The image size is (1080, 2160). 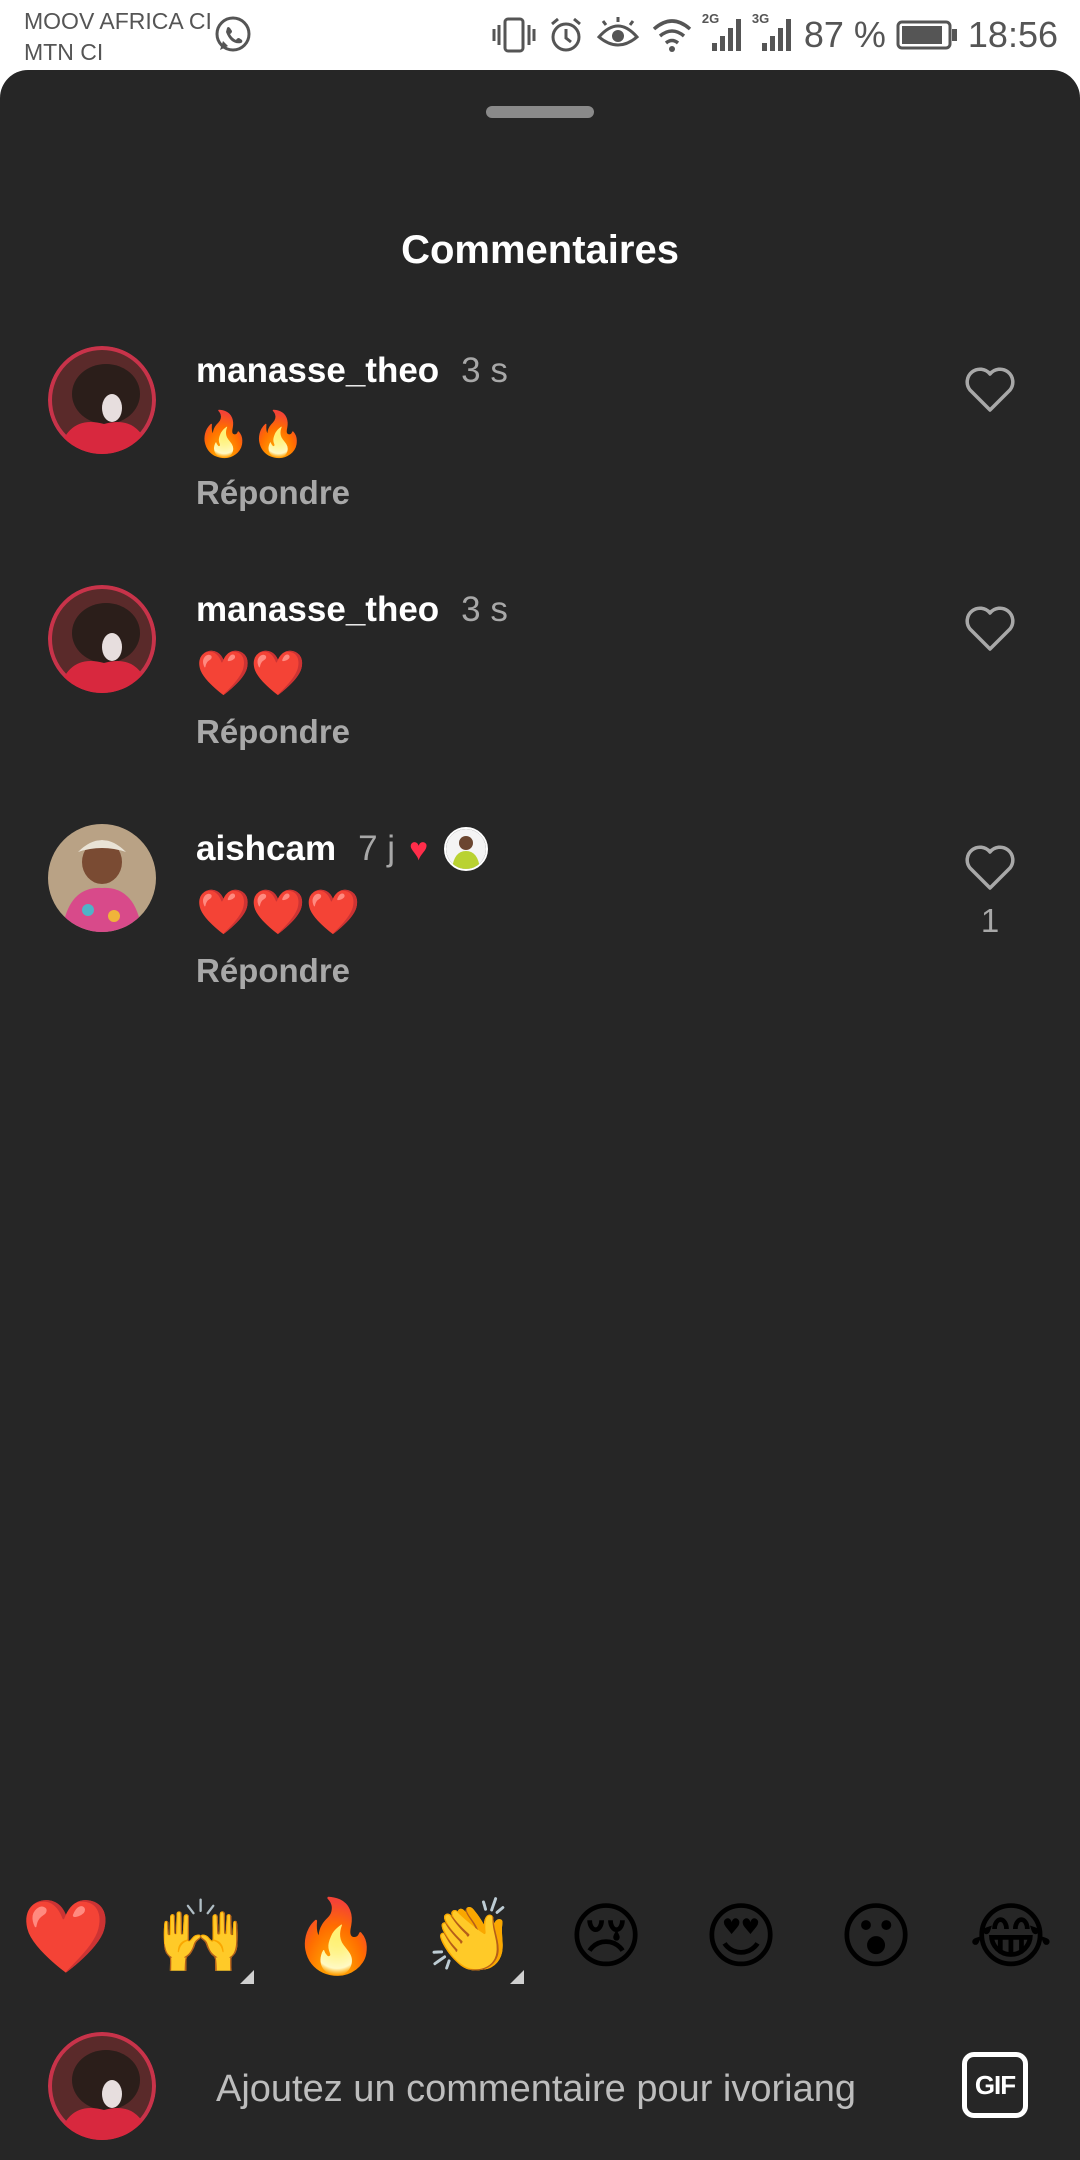 I want to click on creator-liked-heart-icon: ♥, so click(x=419, y=848).